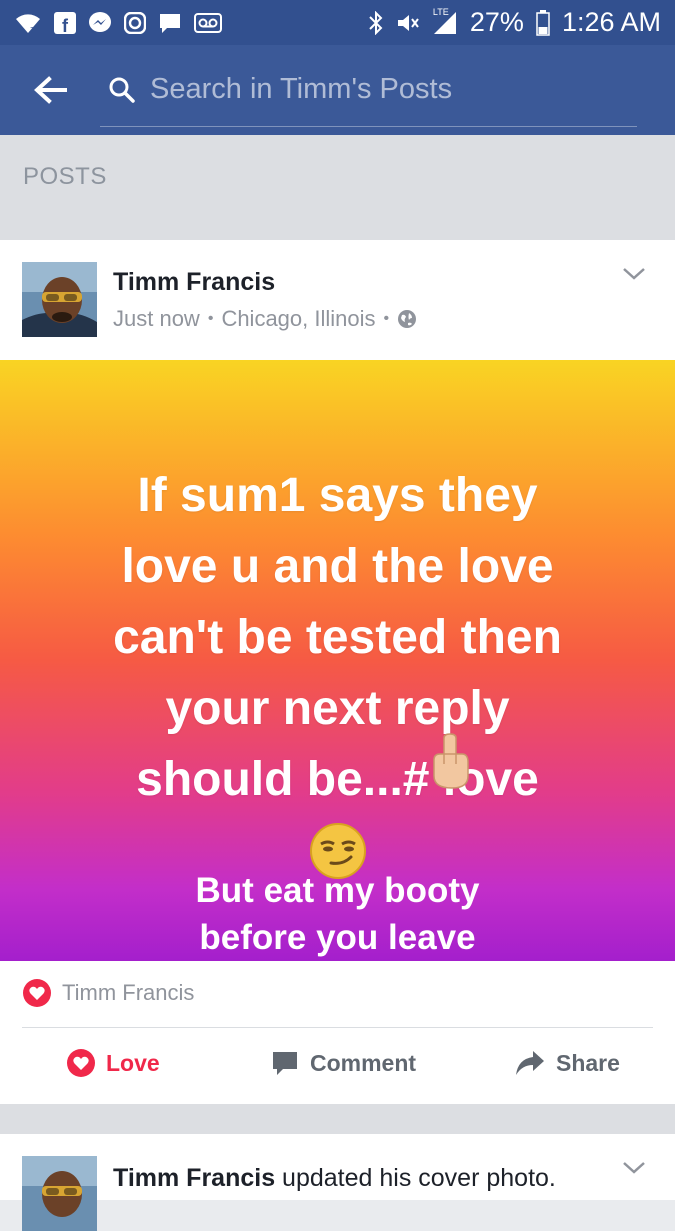 The image size is (675, 1231). Describe the element at coordinates (588, 1062) in the screenshot. I see `share-label: Share` at that location.